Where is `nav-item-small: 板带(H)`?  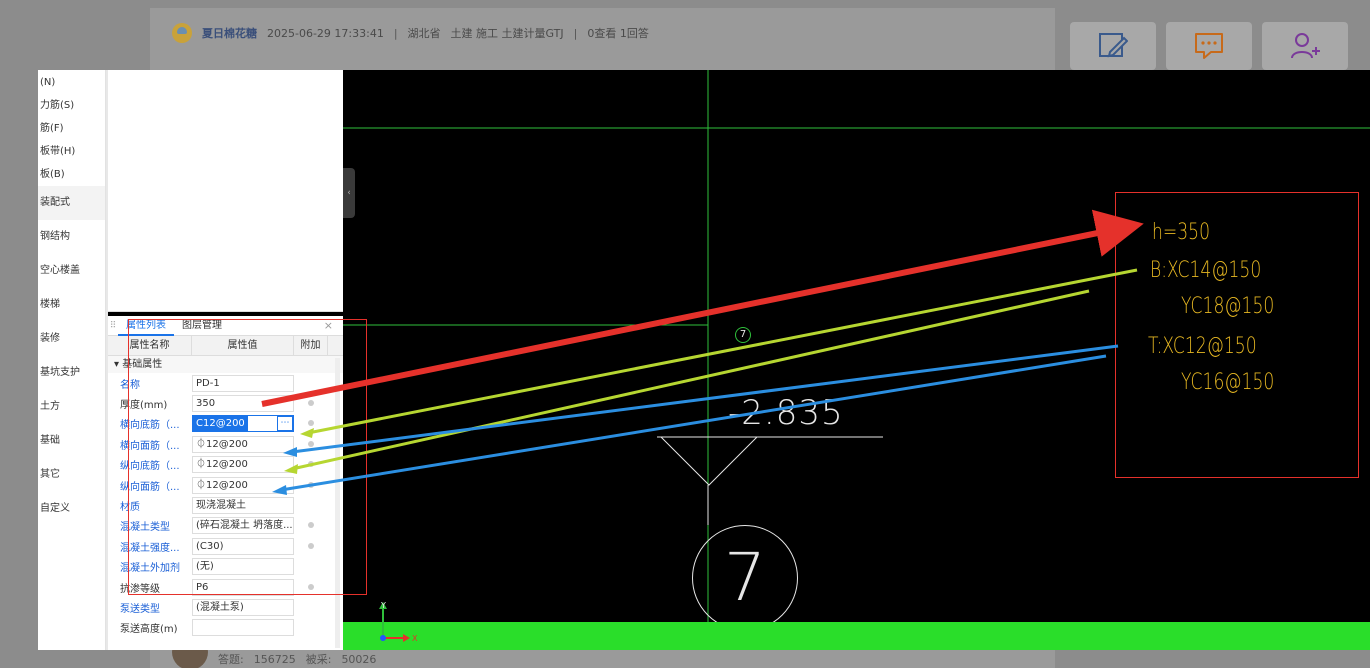 nav-item-small: 板带(H) is located at coordinates (71, 151).